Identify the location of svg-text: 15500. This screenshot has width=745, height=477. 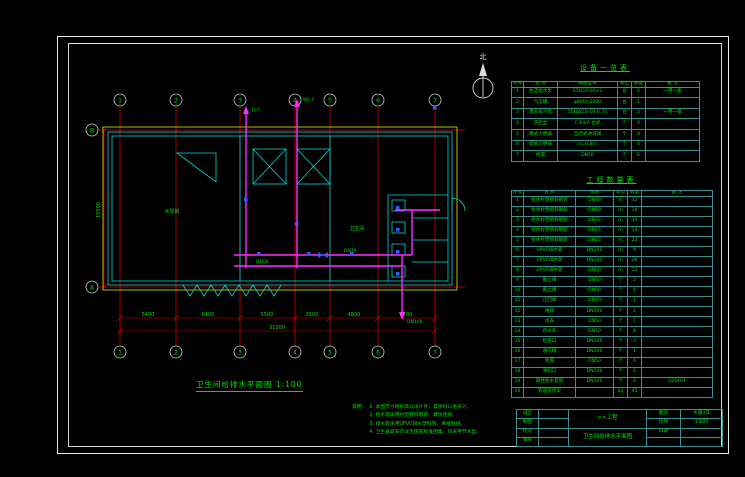
(99, 210).